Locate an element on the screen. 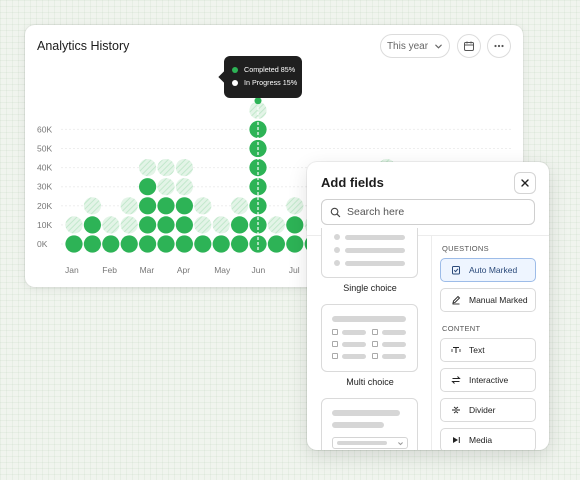 This screenshot has width=580, height=480. manual-marked-button: Manual Marked is located at coordinates (488, 300).